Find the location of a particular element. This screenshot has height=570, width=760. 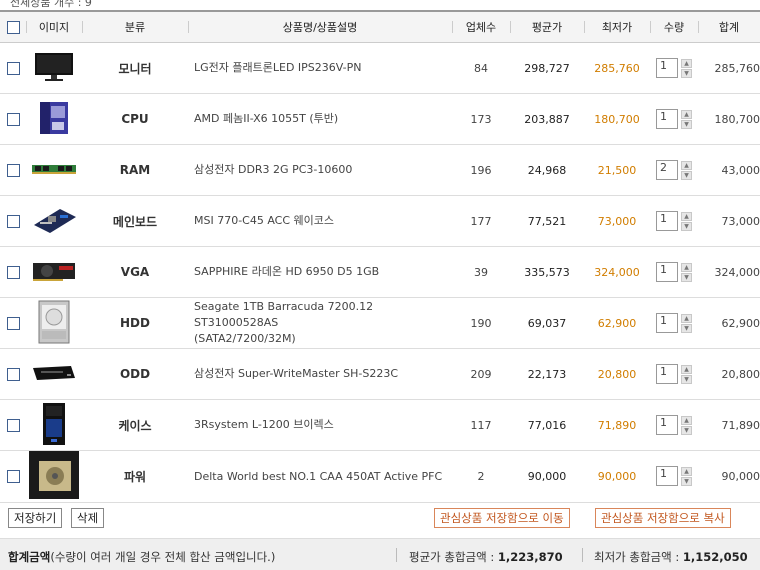

select-all-cell is located at coordinates (13, 26).